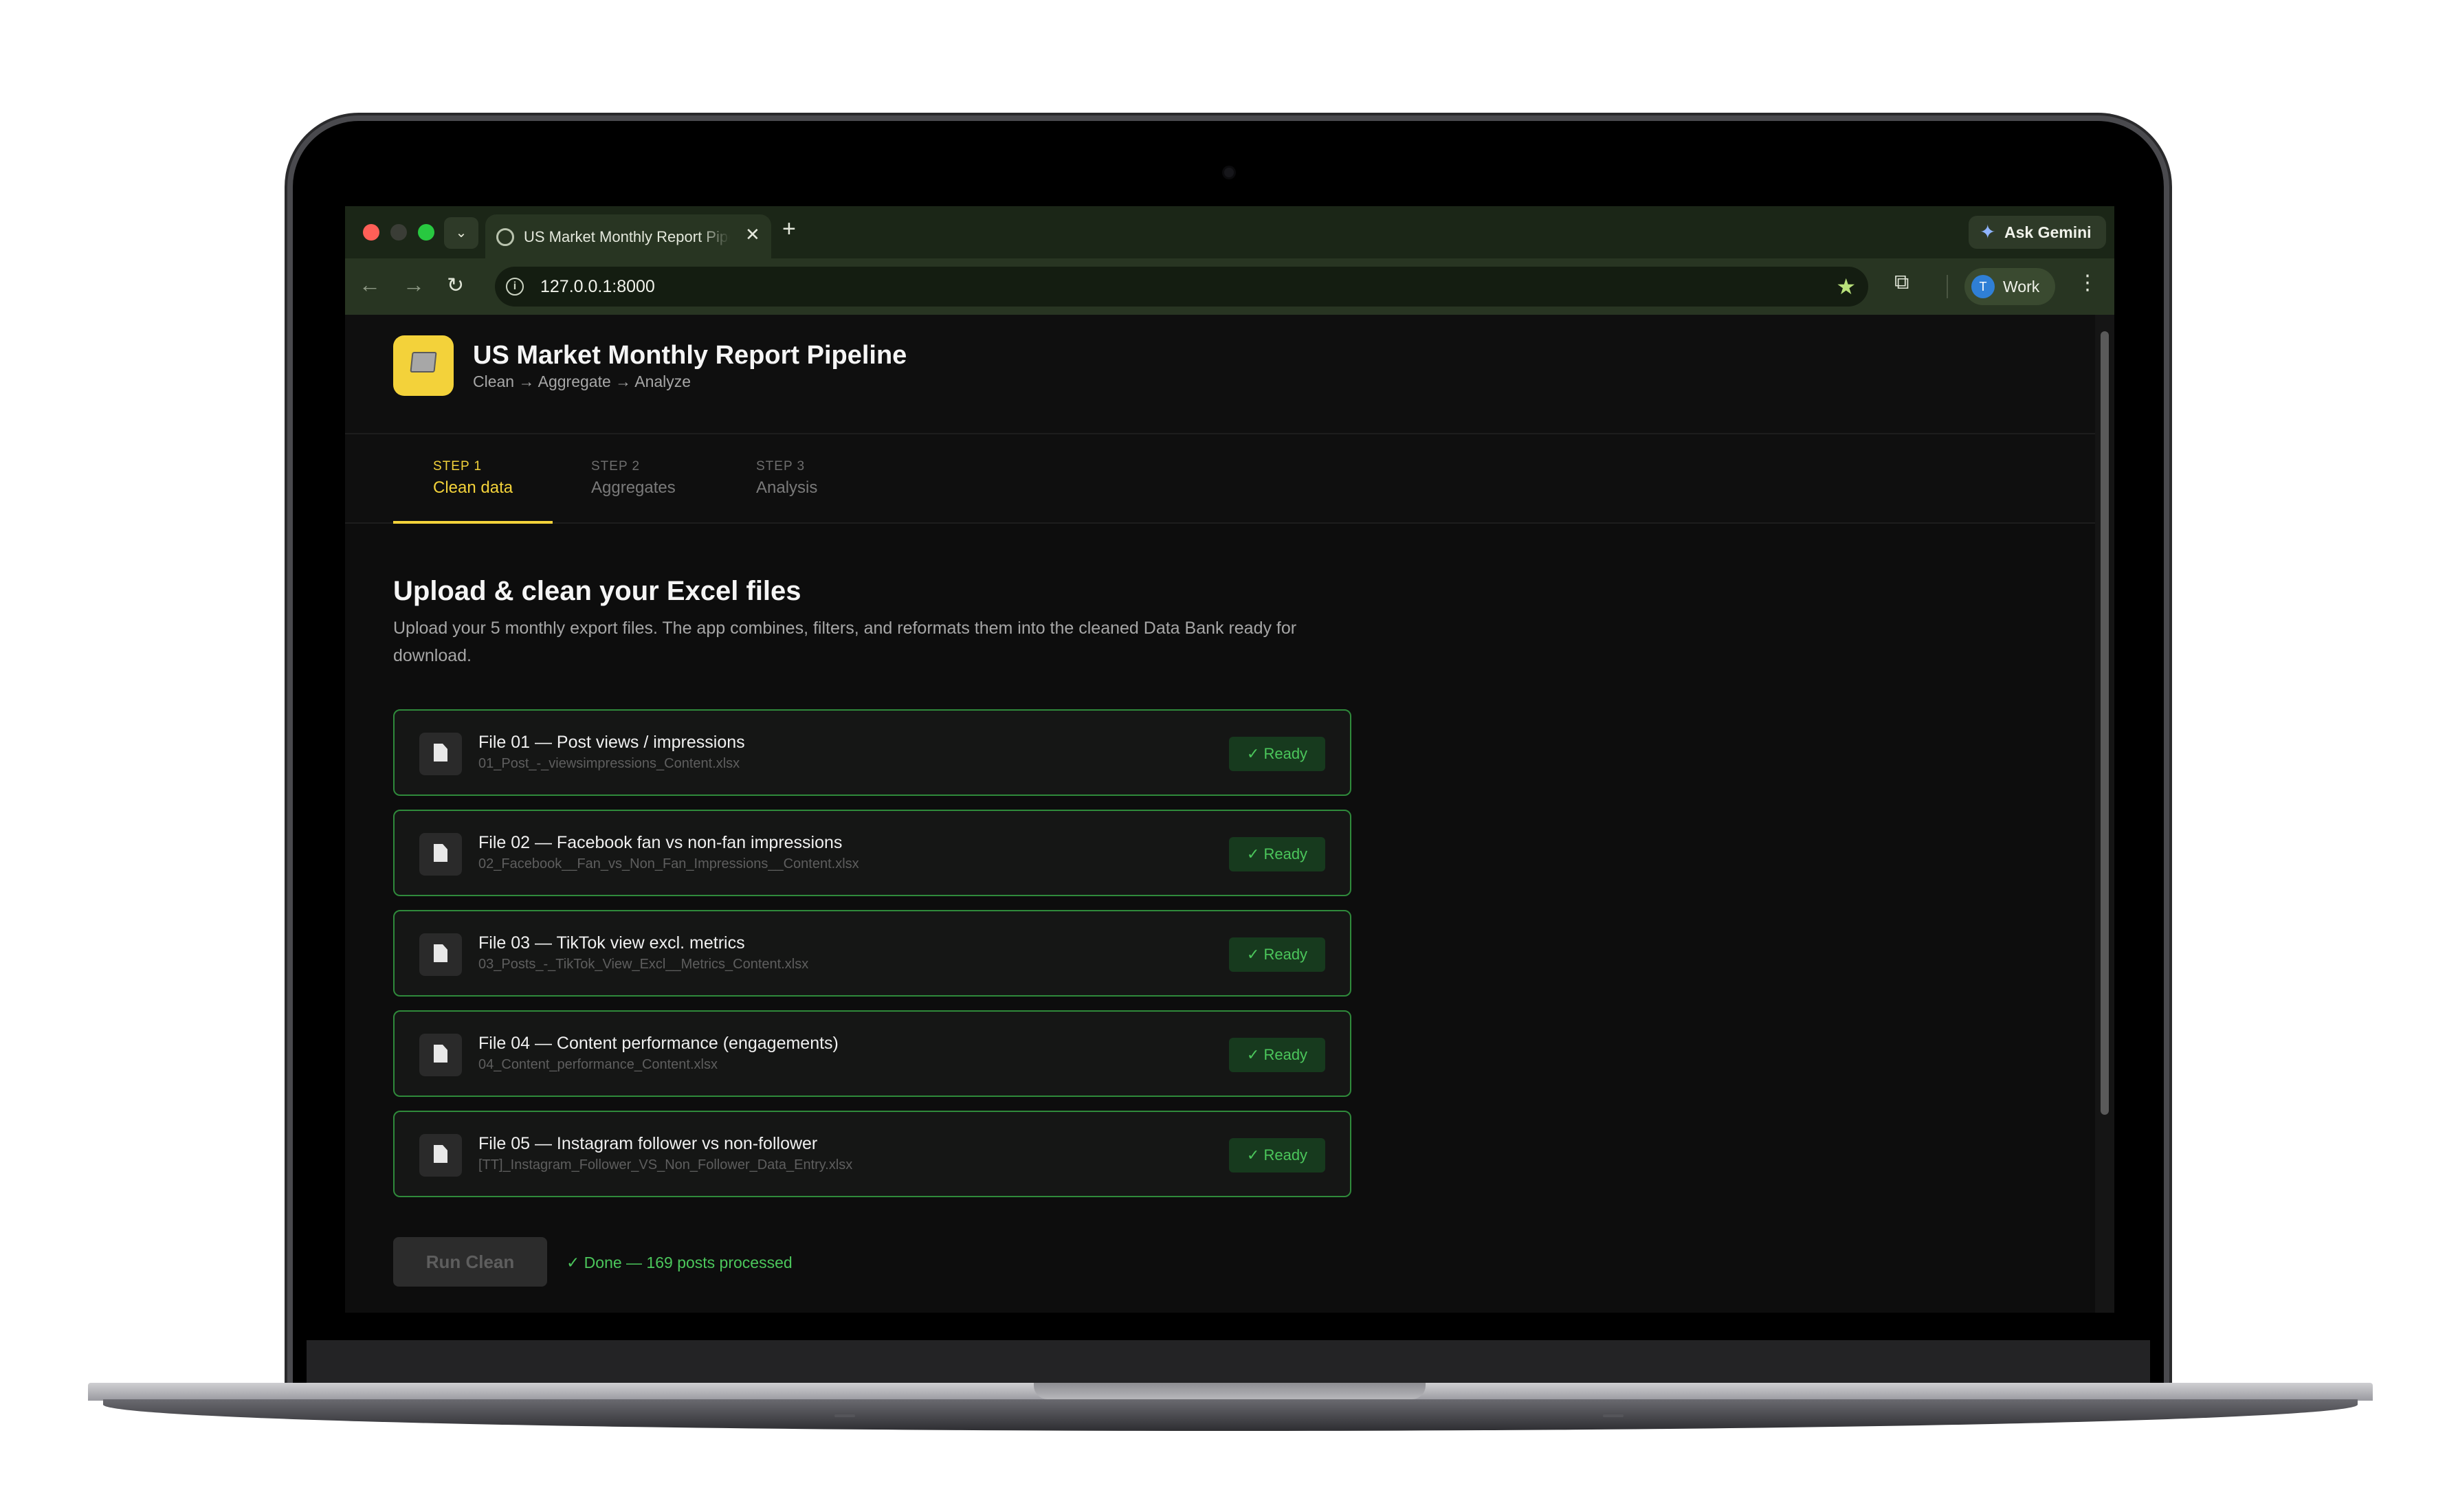  Describe the element at coordinates (371, 233) in the screenshot. I see `close-window-button` at that location.